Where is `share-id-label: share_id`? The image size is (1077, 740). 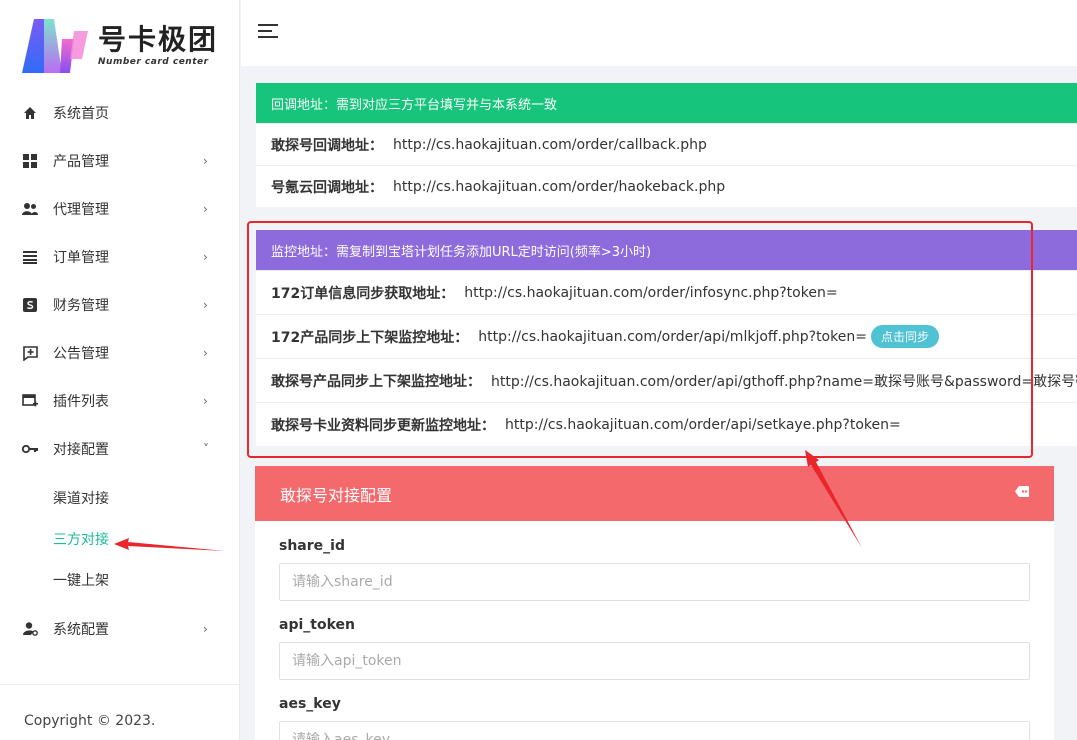
share-id-label: share_id is located at coordinates (312, 546).